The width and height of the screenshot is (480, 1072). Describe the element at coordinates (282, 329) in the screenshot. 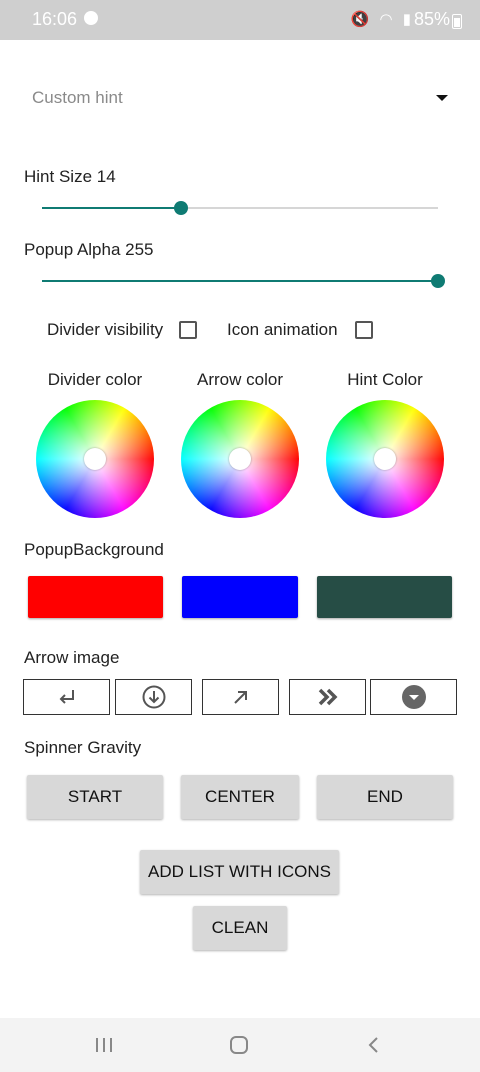

I see `icon-animation-label: Icon animation` at that location.